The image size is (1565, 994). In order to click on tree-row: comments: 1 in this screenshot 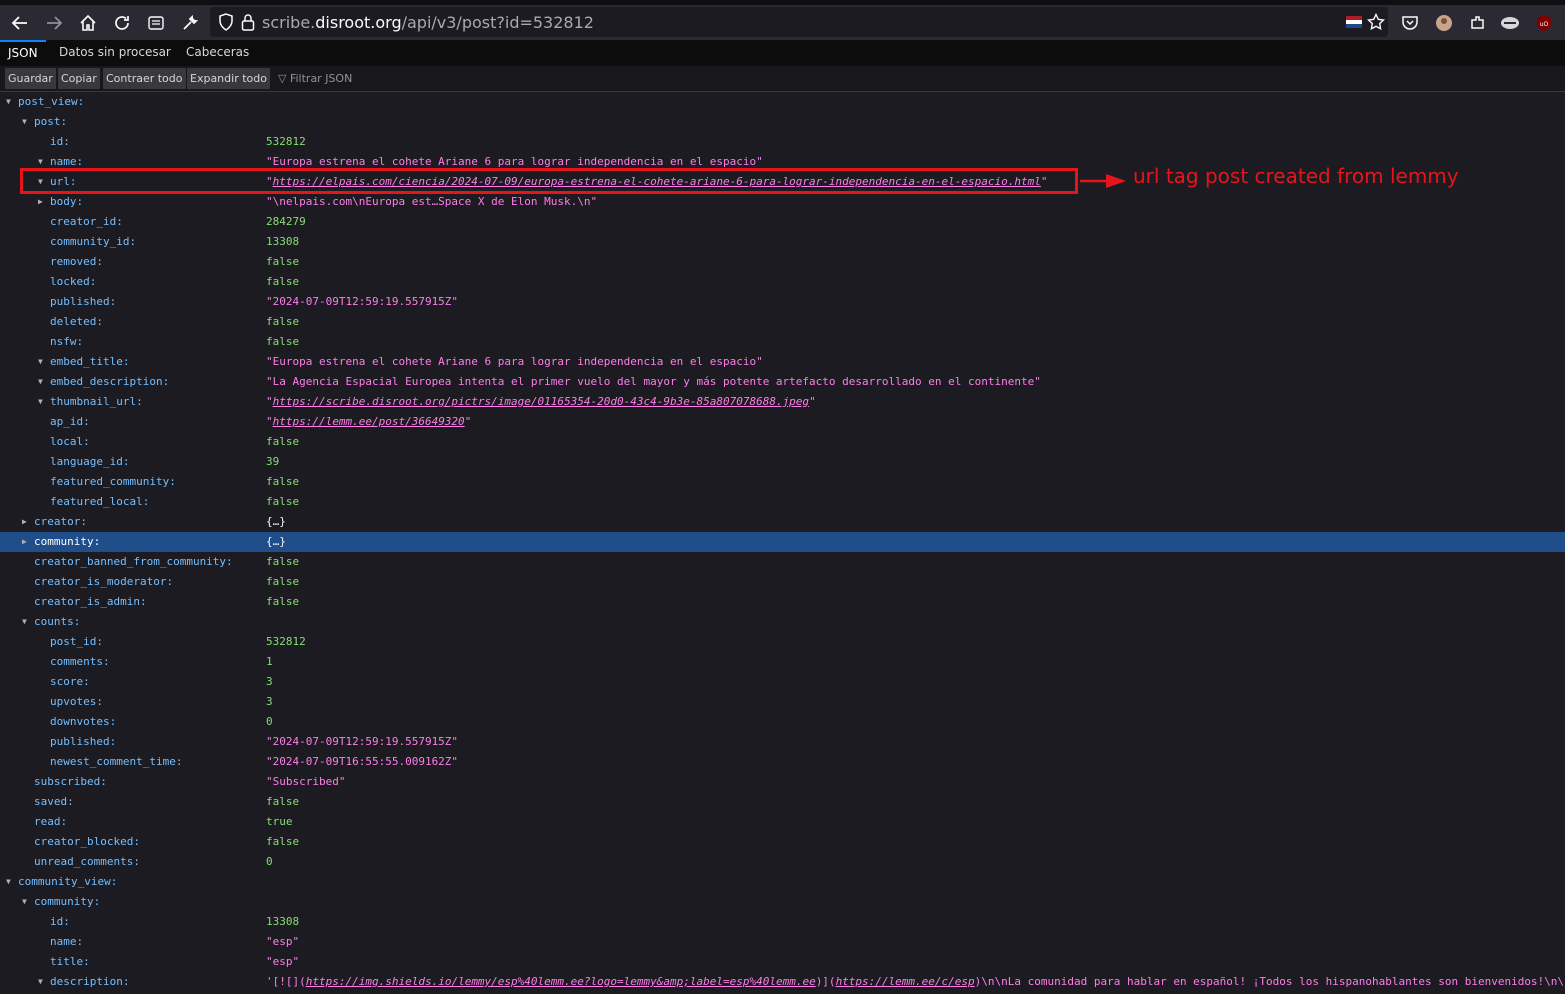, I will do `click(782, 662)`.